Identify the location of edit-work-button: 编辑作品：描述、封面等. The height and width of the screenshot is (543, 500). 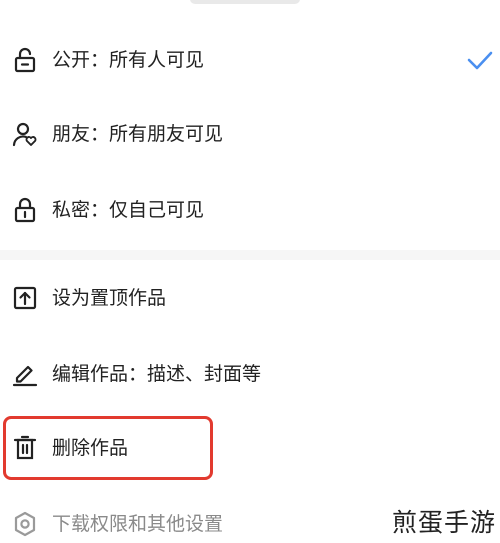
(250, 374).